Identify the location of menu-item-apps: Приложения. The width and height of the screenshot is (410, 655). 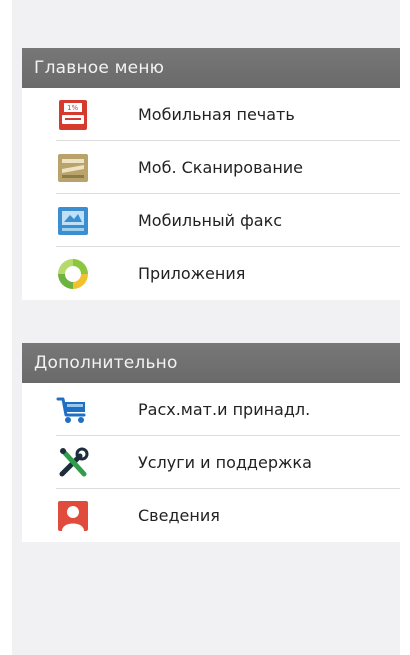
(211, 273).